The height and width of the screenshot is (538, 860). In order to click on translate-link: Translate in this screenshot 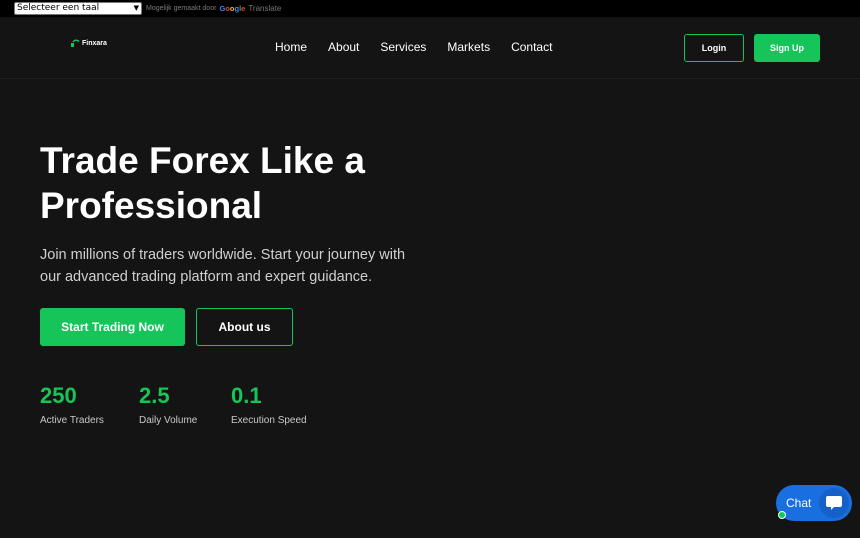, I will do `click(264, 8)`.